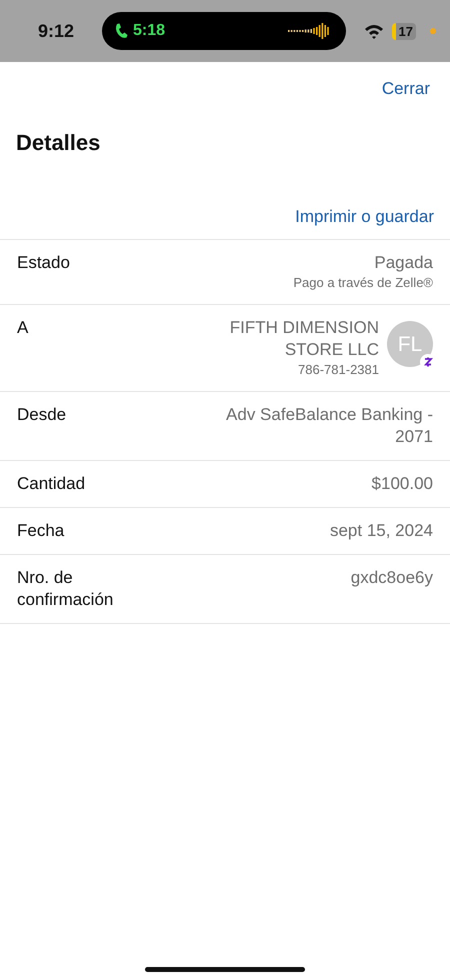  Describe the element at coordinates (404, 31) in the screenshot. I see `battery-level: 17` at that location.